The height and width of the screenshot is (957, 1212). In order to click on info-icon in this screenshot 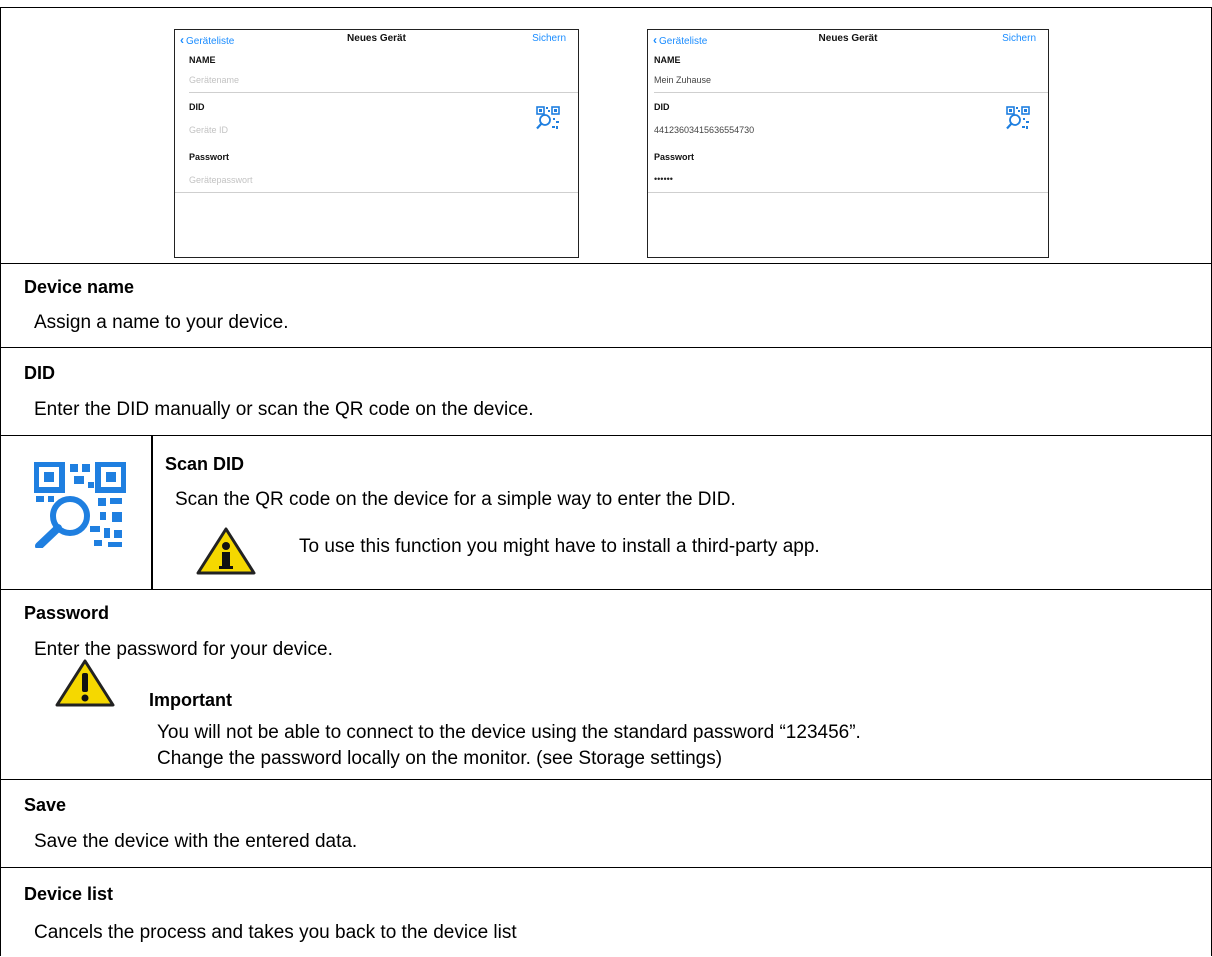, I will do `click(226, 551)`.